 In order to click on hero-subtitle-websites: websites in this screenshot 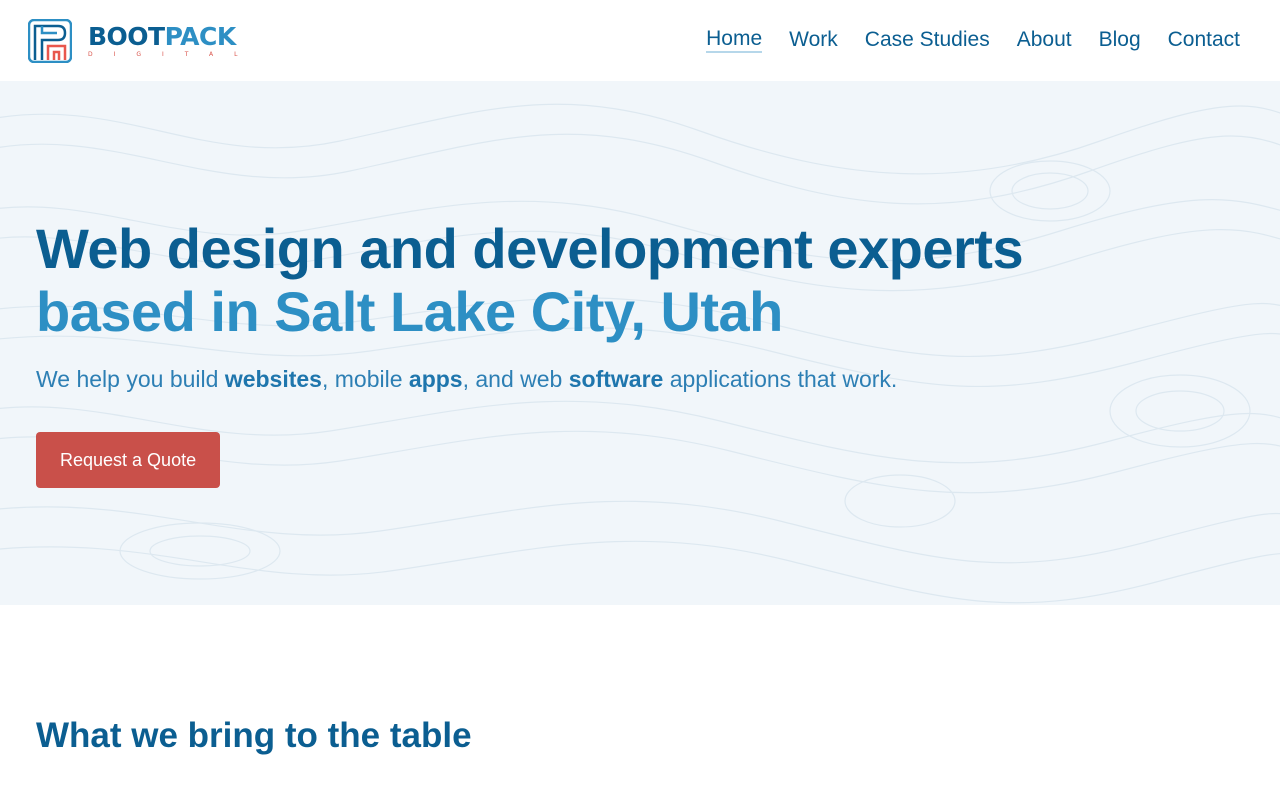, I will do `click(273, 379)`.